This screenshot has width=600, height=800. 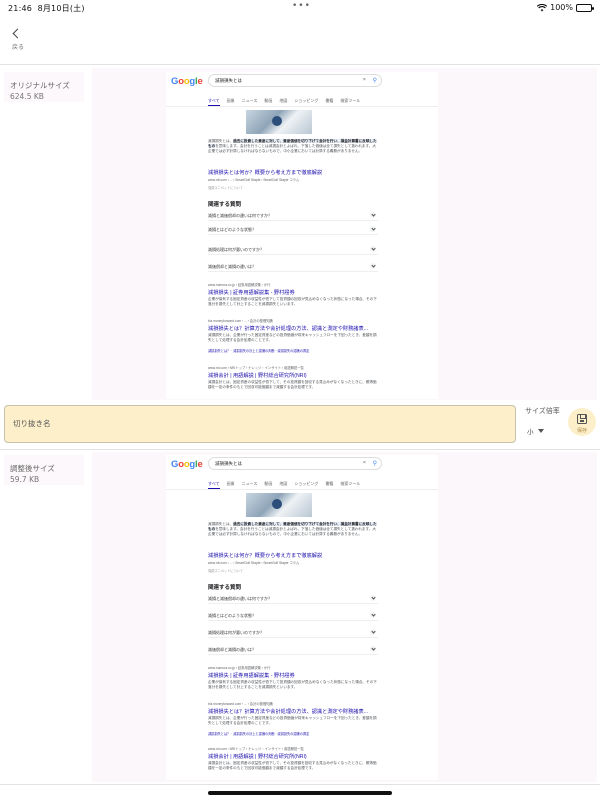 I want to click on status-bar: 21:46 8月10日(土) ••• 100%, so click(x=300, y=8).